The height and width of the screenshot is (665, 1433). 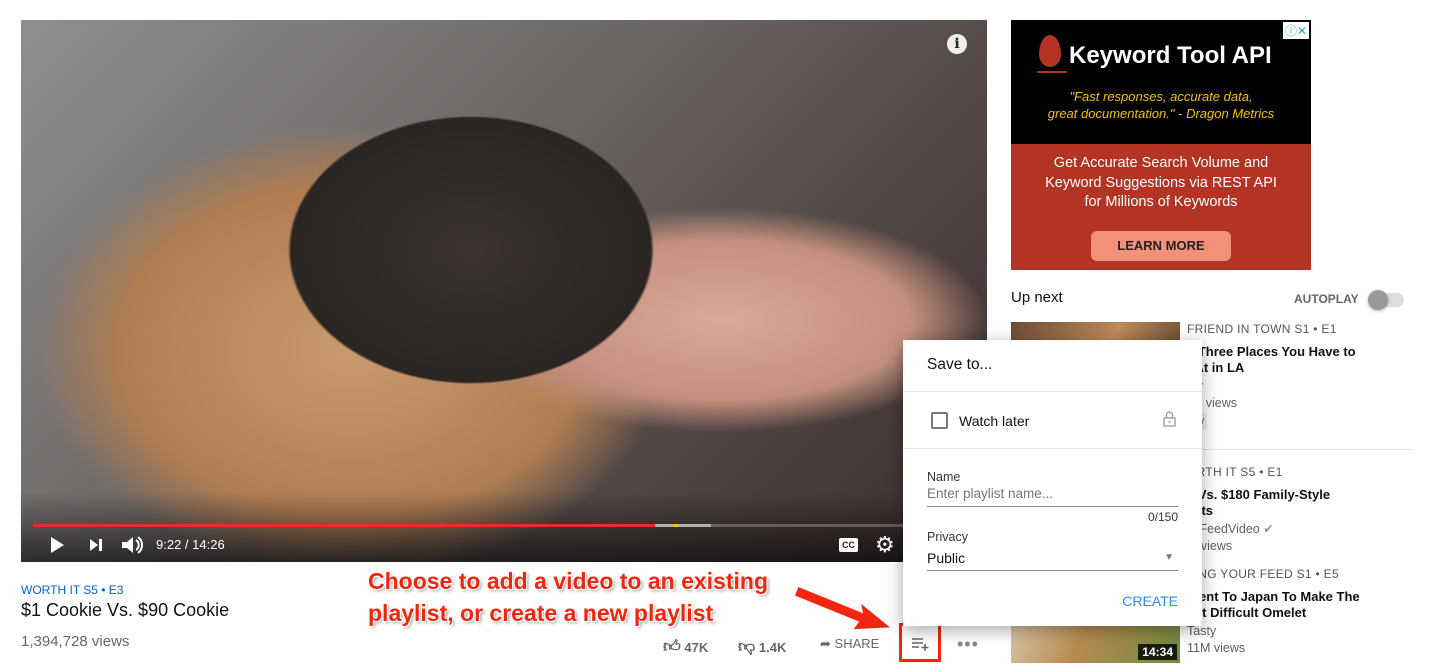 What do you see at coordinates (1273, 597) in the screenshot?
I see `item-title: Went To Japan To Make The` at bounding box center [1273, 597].